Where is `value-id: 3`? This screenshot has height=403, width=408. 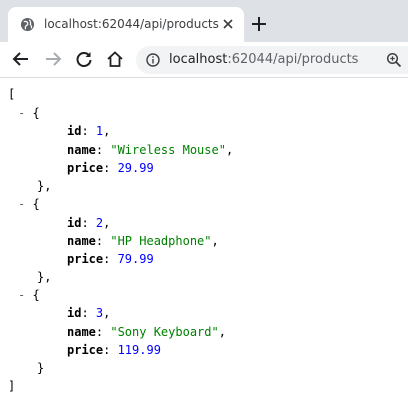
value-id: 3 is located at coordinates (99, 313).